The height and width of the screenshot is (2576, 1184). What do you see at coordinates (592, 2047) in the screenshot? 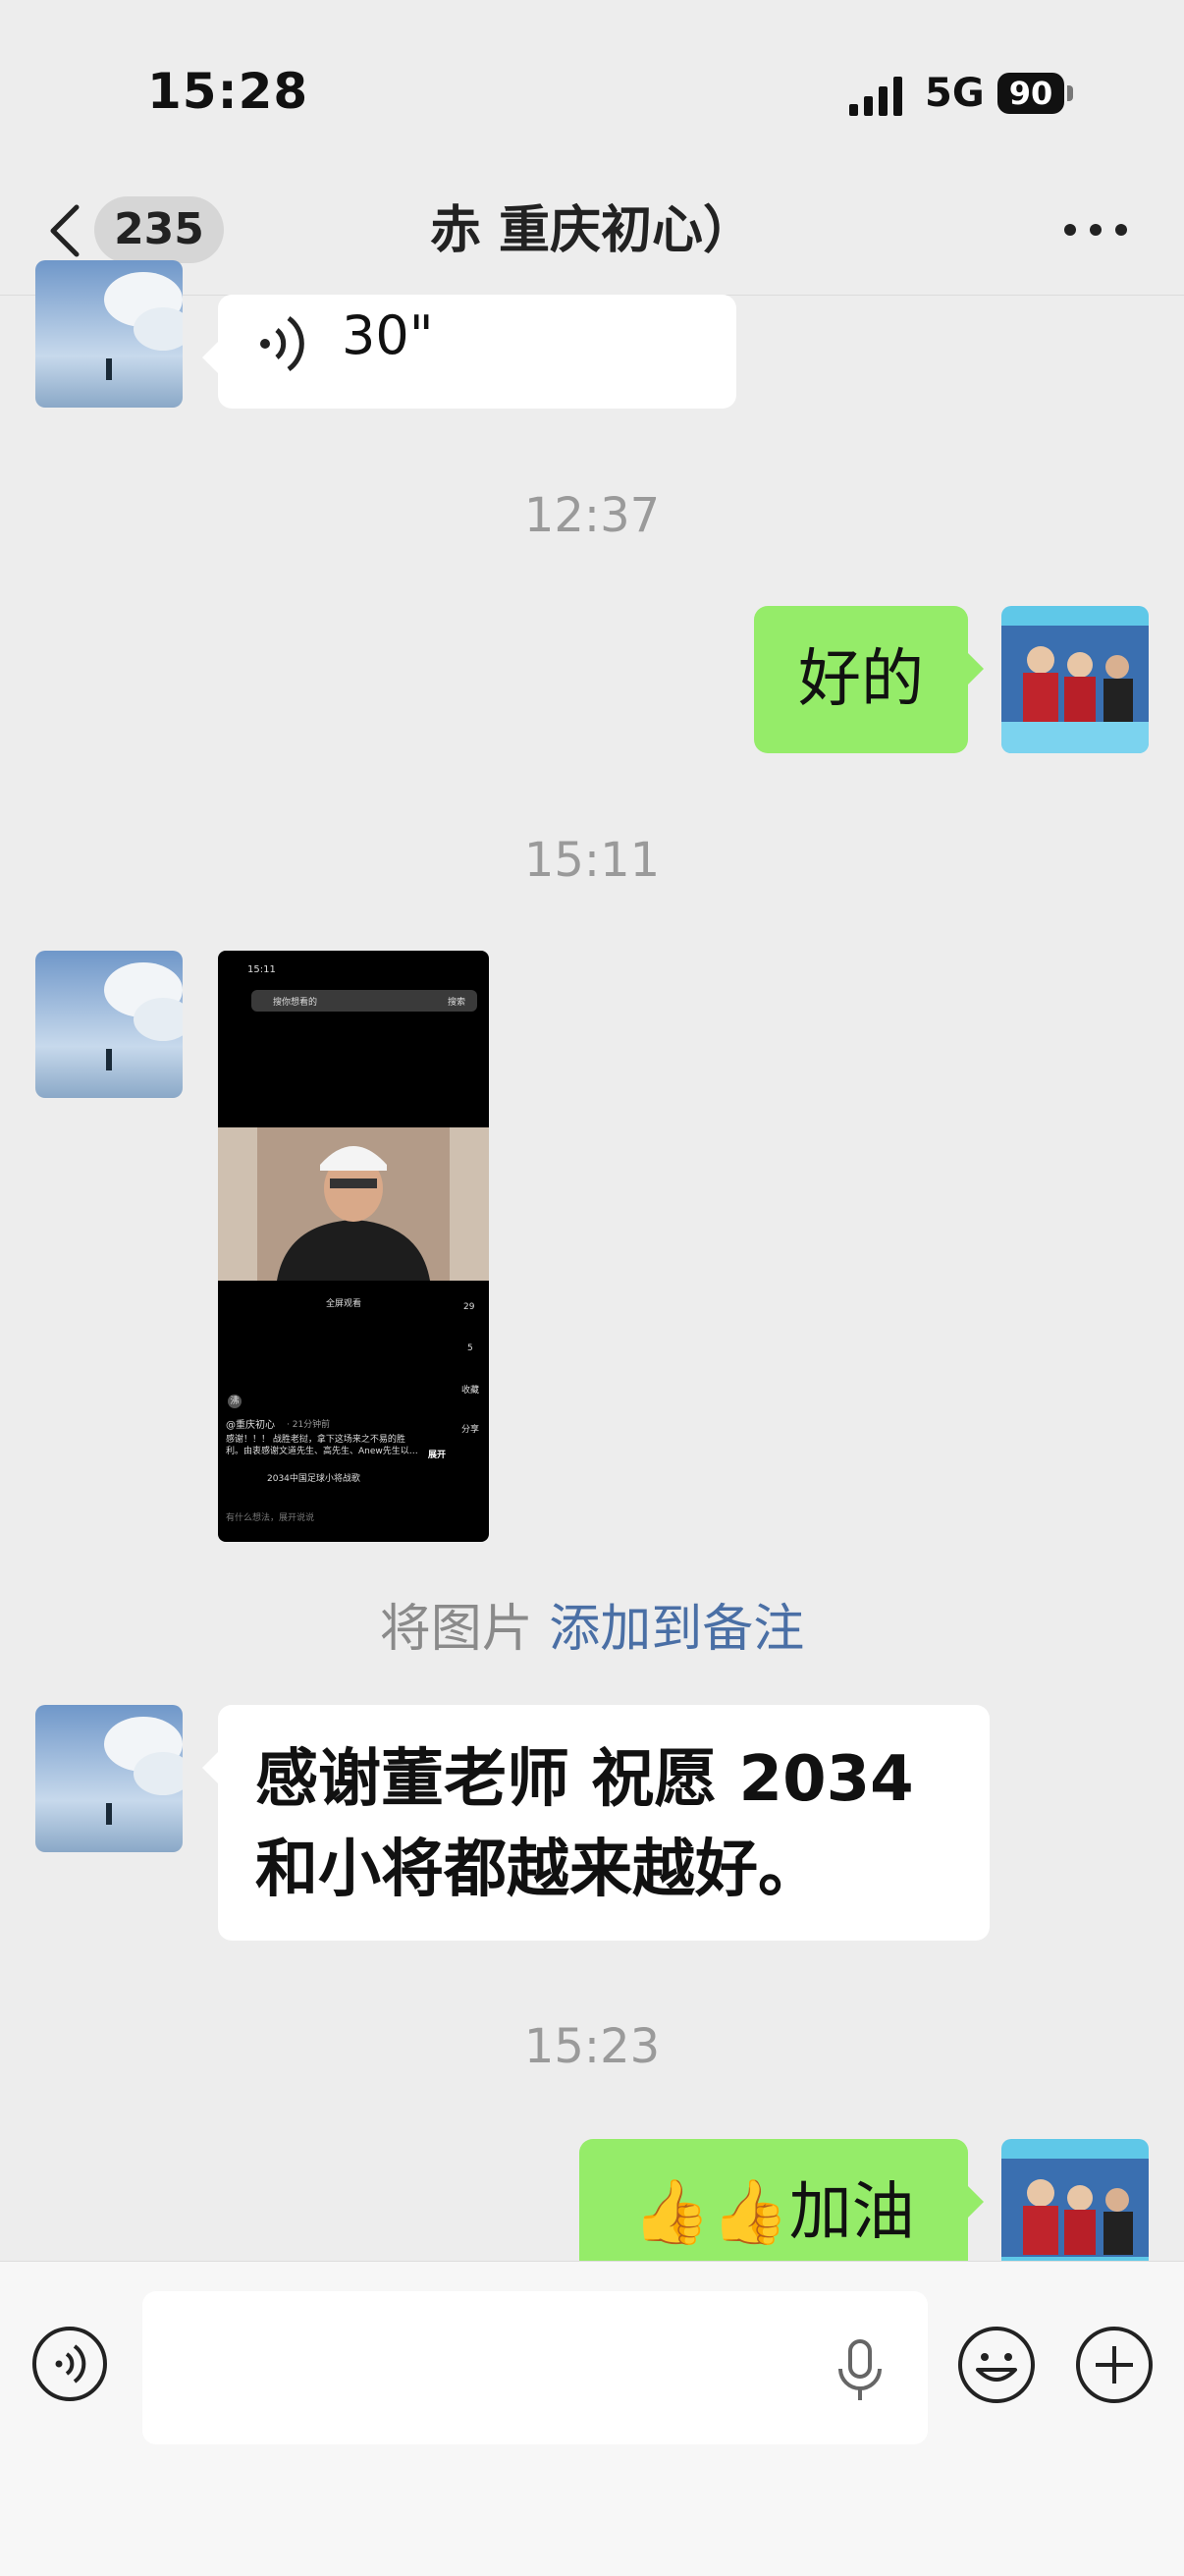
I see `timestamp: 15:23` at bounding box center [592, 2047].